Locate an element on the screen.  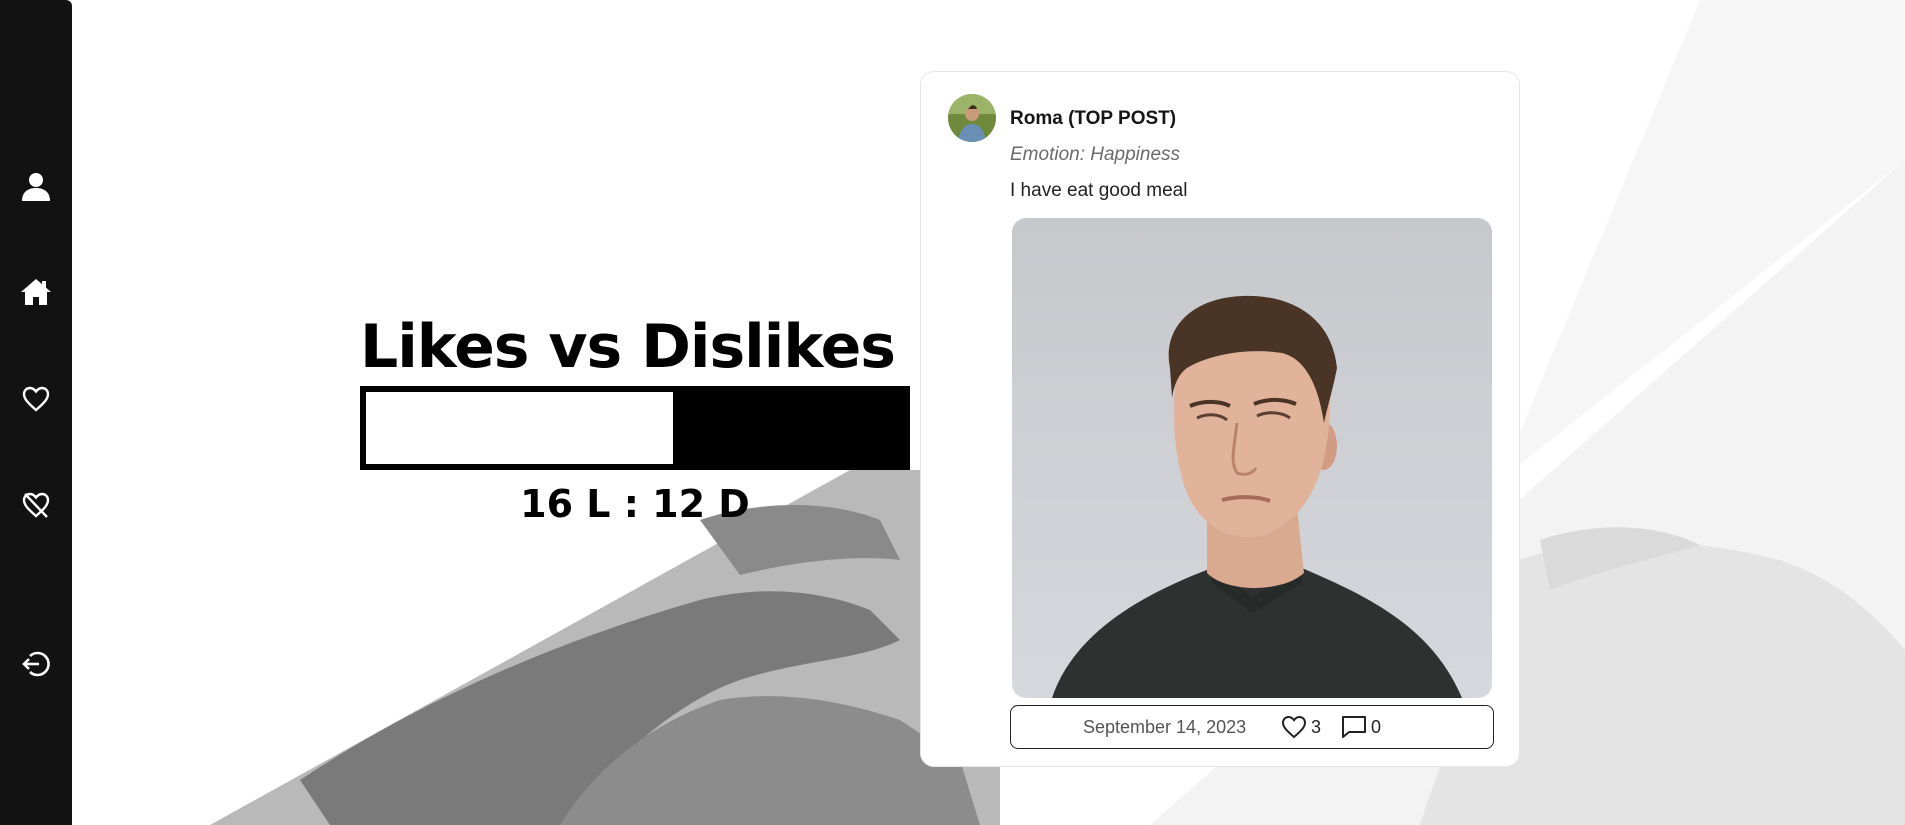
like-button: 3 is located at coordinates (1301, 727).